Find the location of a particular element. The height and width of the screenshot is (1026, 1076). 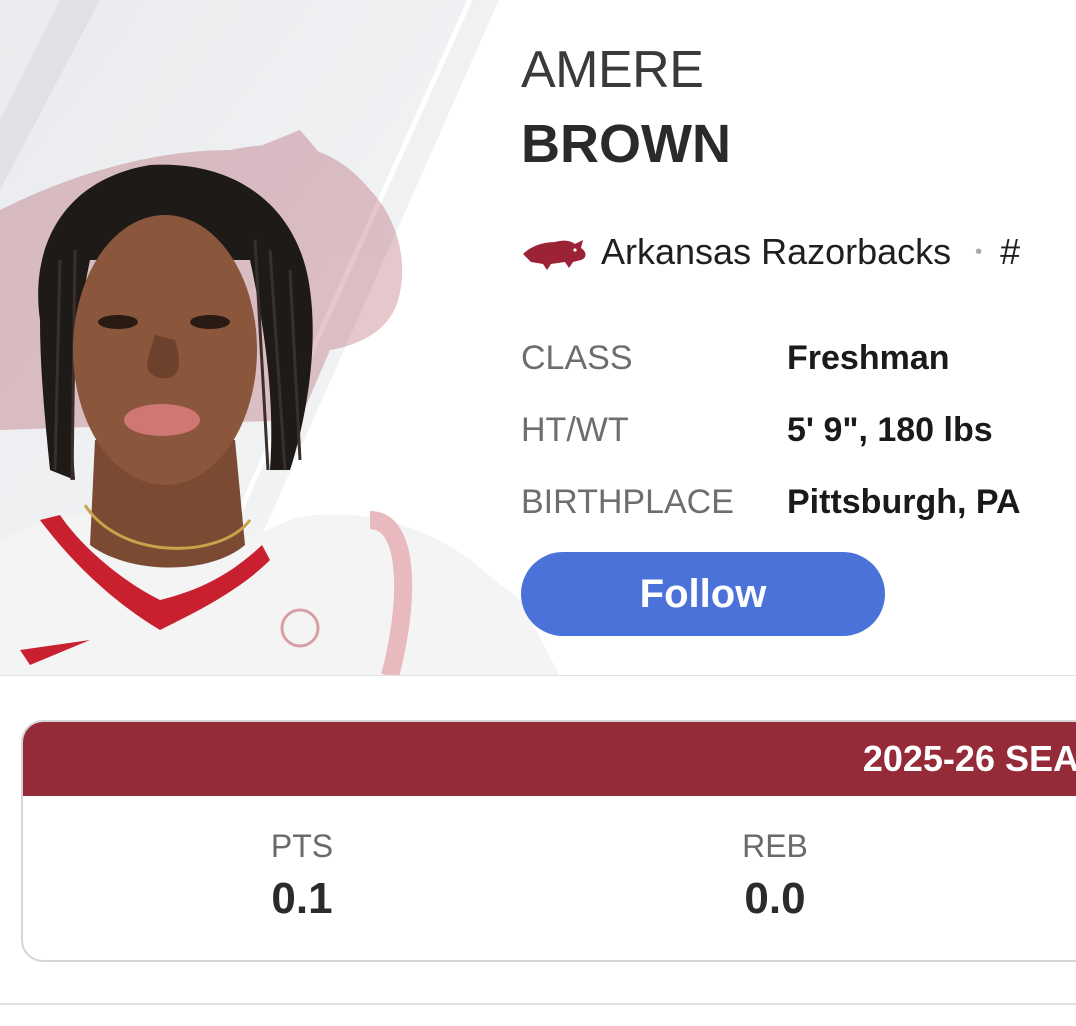

bio-row-height-weight: HT/WT 5' 9", 180 lbs is located at coordinates (798, 430).